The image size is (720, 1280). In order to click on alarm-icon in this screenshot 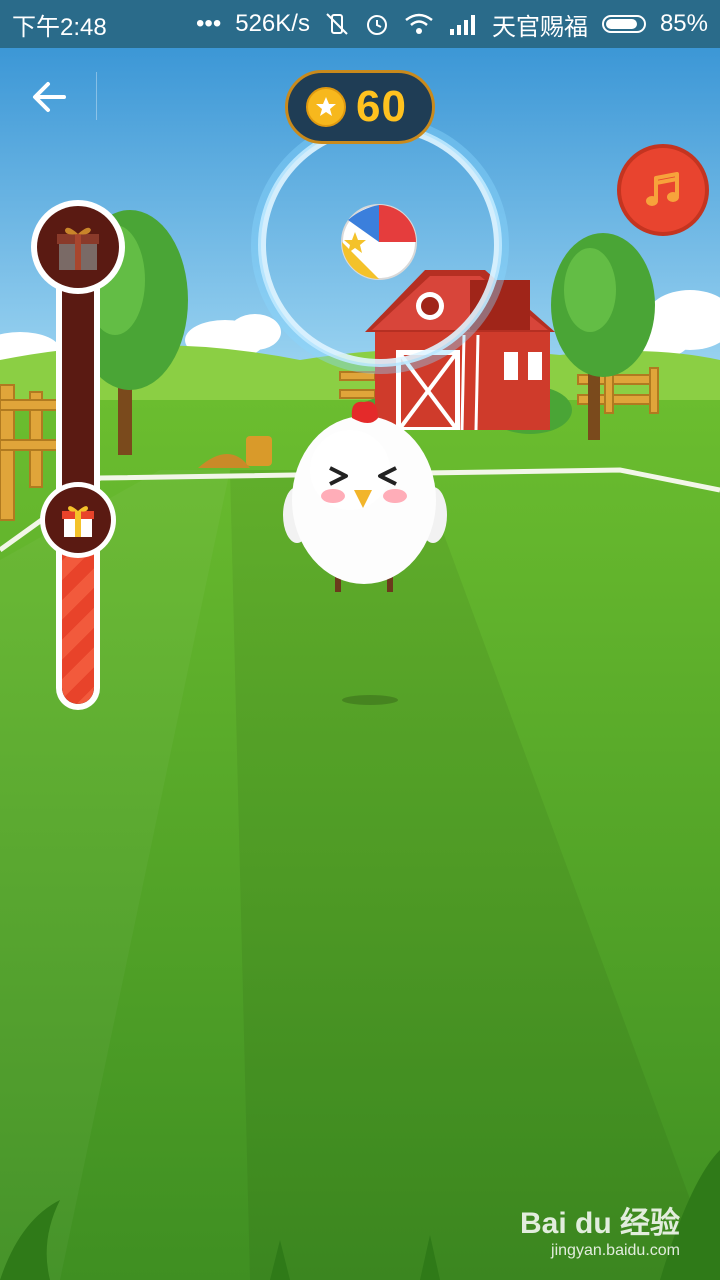, I will do `click(377, 24)`.